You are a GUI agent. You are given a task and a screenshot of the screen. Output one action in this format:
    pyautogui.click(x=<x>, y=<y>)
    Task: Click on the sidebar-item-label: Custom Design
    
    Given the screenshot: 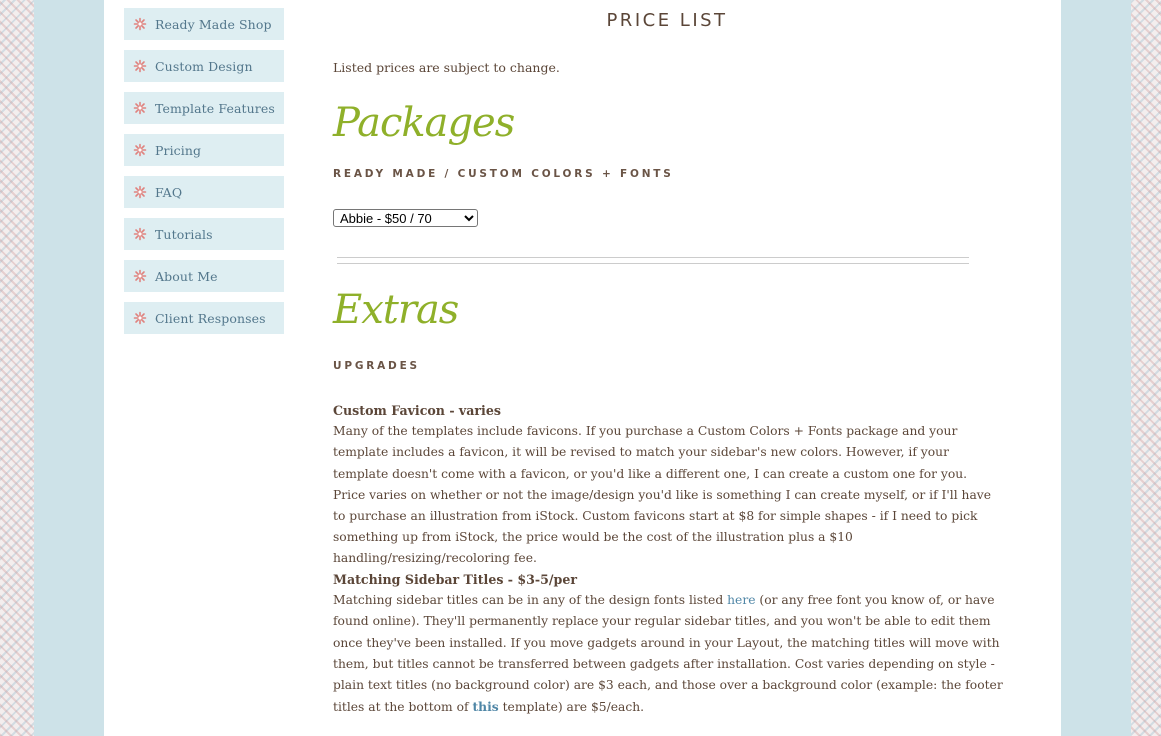 What is the action you would take?
    pyautogui.click(x=204, y=66)
    